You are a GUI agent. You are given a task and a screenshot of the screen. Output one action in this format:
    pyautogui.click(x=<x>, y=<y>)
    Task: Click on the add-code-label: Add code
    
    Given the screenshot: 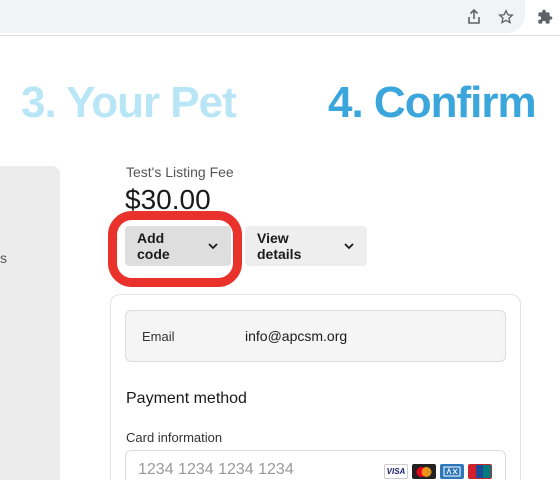 What is the action you would take?
    pyautogui.click(x=153, y=246)
    